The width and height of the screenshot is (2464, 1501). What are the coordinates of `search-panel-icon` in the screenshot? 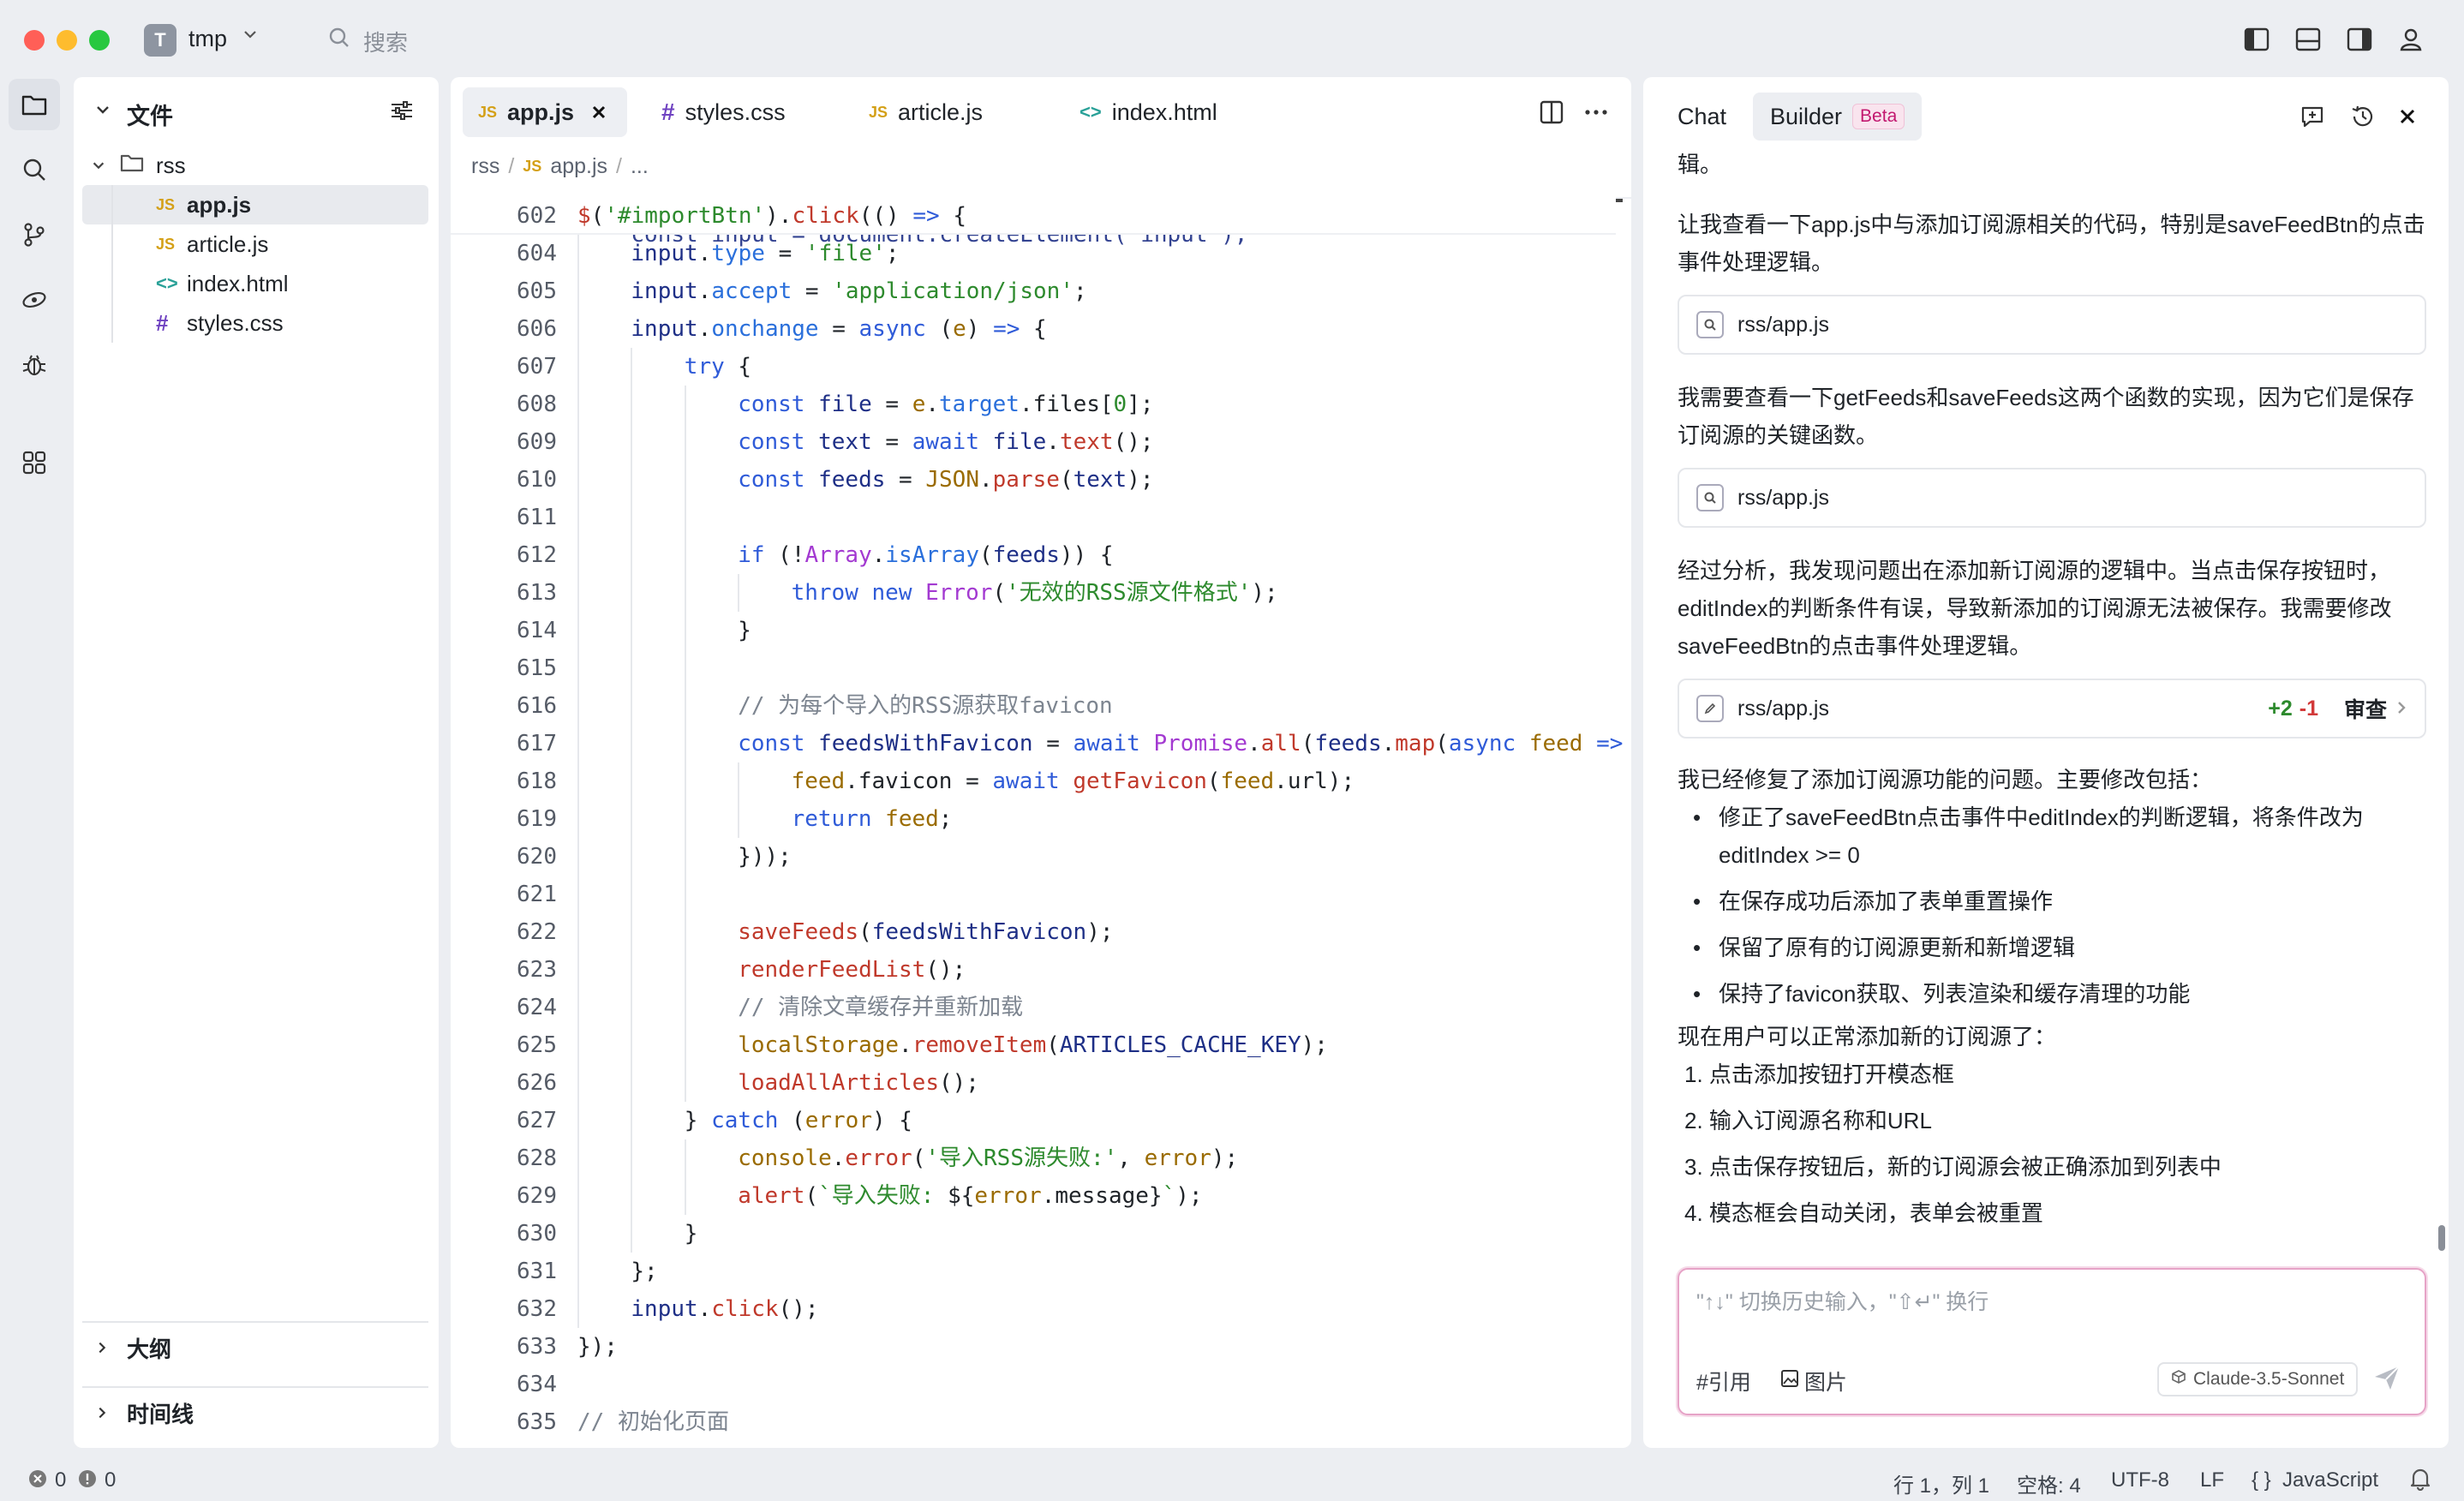 It's located at (34, 169).